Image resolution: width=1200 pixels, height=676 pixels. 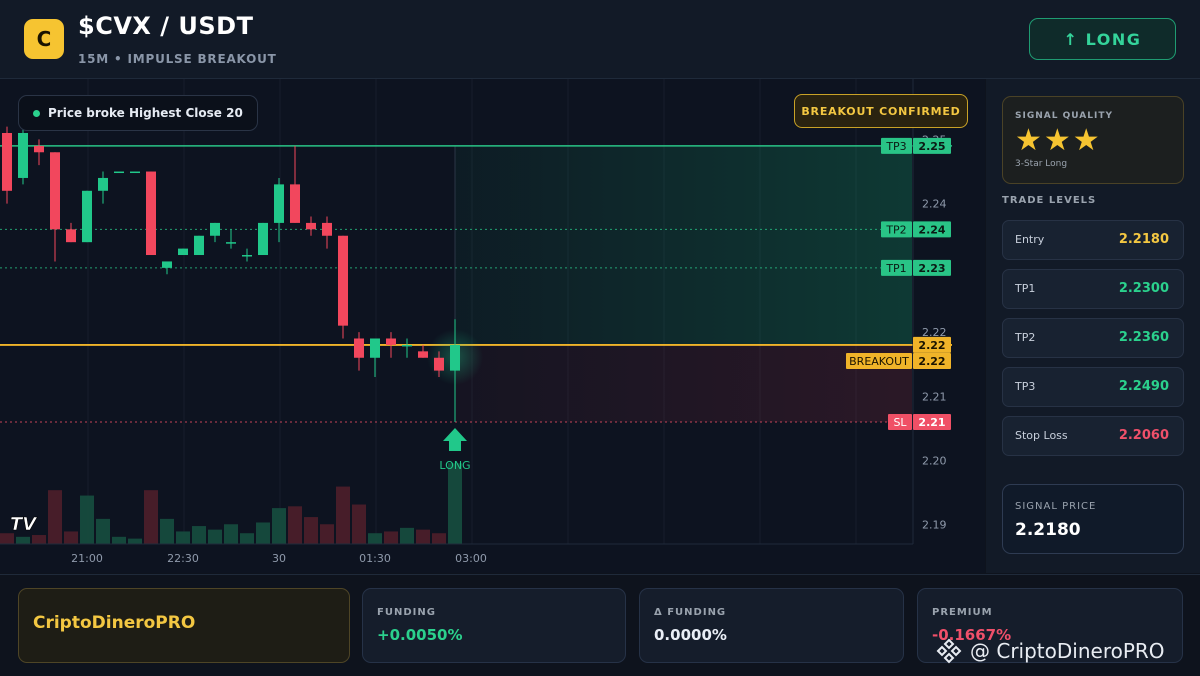 What do you see at coordinates (1048, 530) in the screenshot?
I see `signal-price-value: 2.2180` at bounding box center [1048, 530].